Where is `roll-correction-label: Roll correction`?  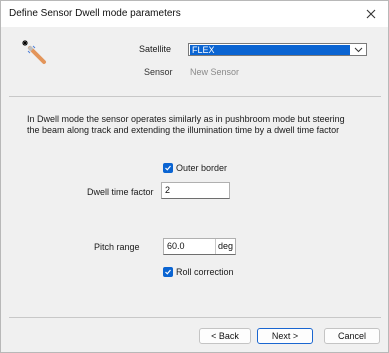
roll-correction-label: Roll correction is located at coordinates (205, 272).